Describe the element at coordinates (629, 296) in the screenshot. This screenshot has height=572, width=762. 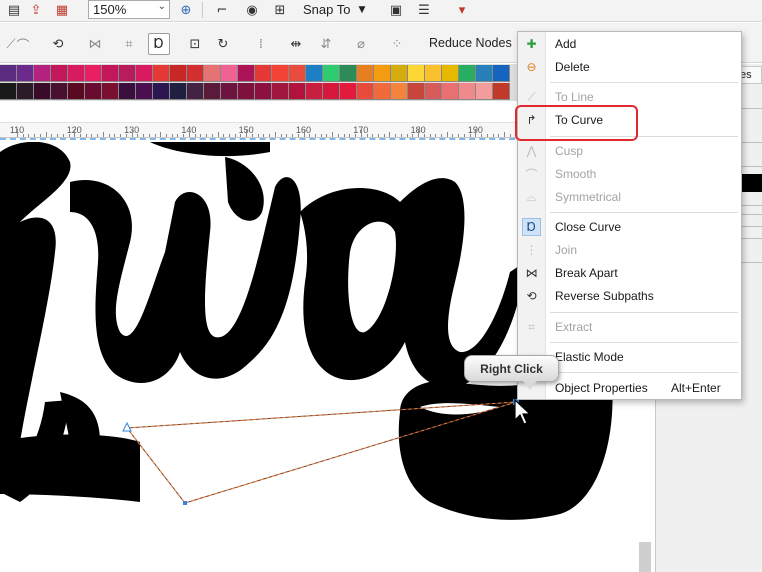
I see `menu-item-reverse-subpaths: ⟲ Reverse Subpaths` at that location.